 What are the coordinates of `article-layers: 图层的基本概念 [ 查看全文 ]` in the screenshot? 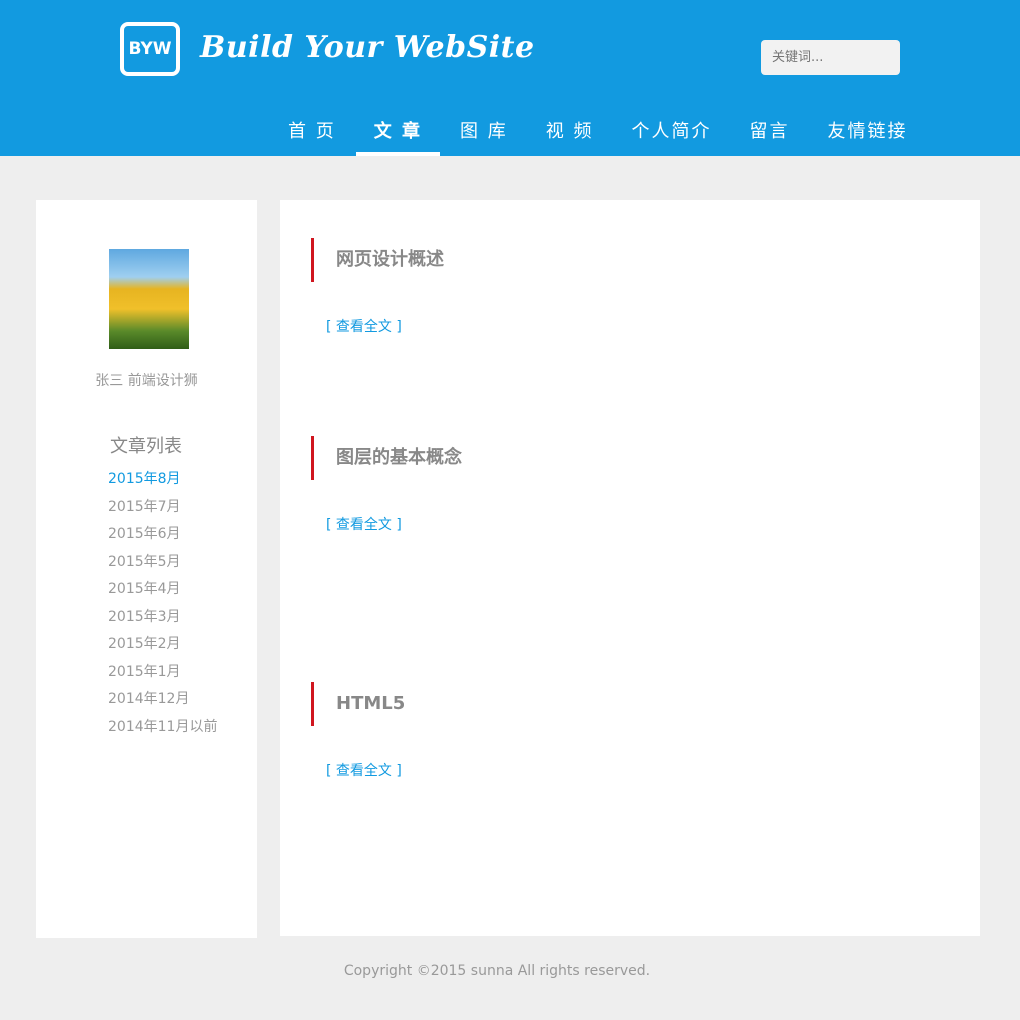 It's located at (618, 485).